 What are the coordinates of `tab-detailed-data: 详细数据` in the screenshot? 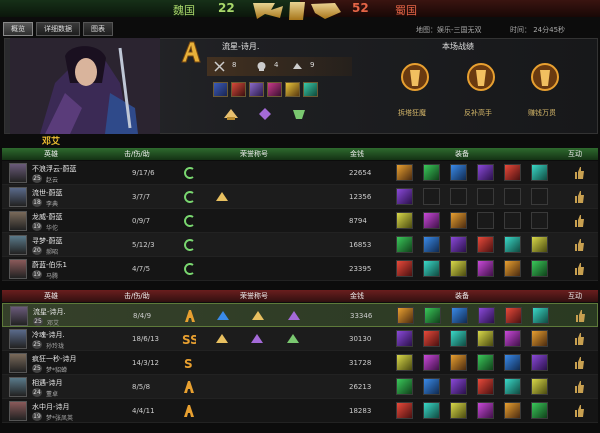 It's located at (58, 29).